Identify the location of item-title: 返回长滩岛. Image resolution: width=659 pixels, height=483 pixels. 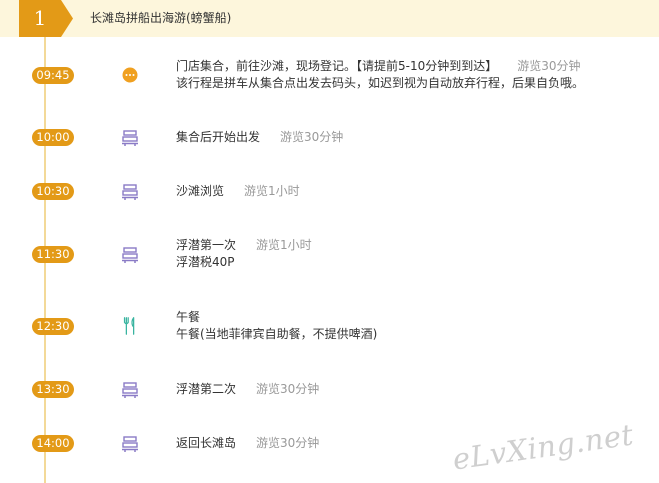
(206, 443).